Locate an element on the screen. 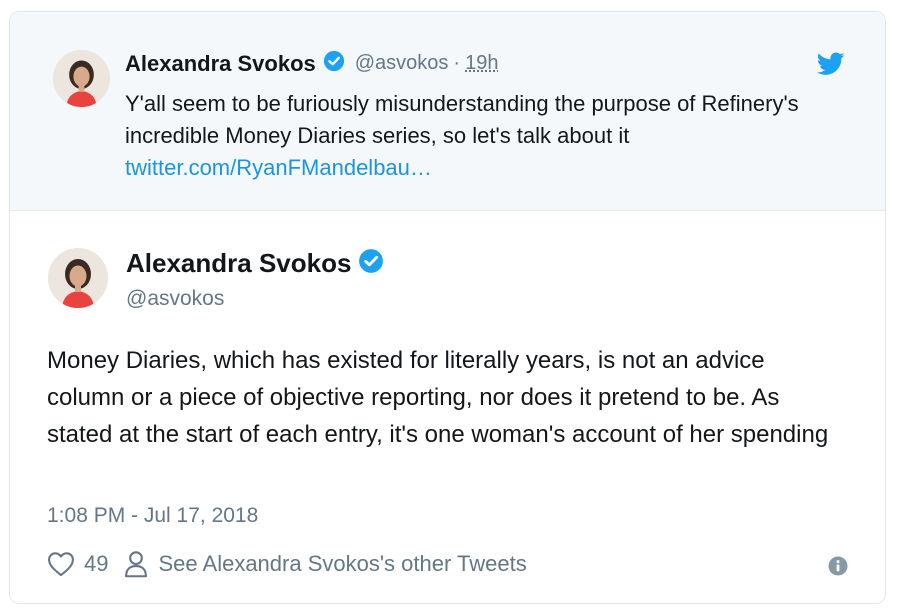 The height and width of the screenshot is (616, 898). author-avatar is located at coordinates (78, 278).